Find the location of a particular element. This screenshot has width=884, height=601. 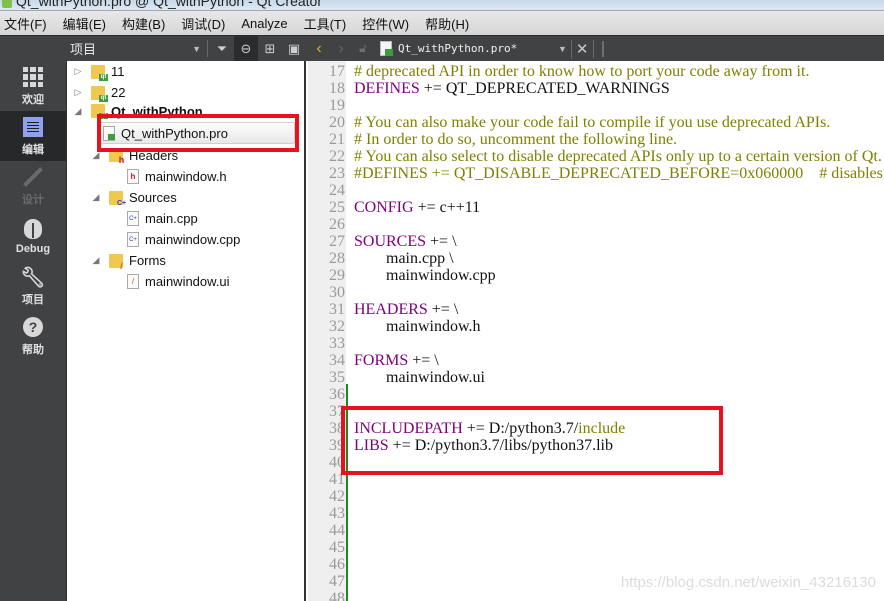

code-text: mainwindow.ui is located at coordinates (419, 377).